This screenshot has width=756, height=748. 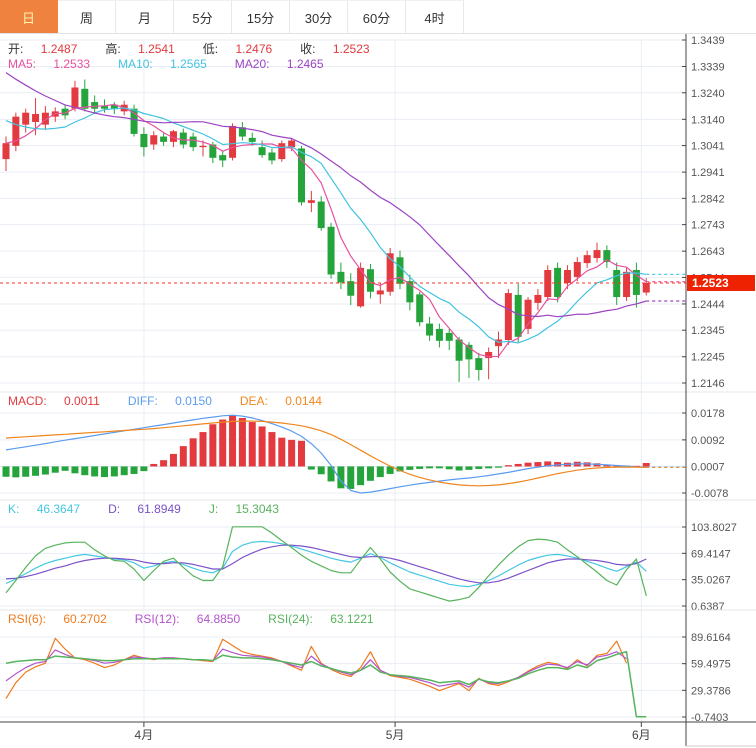 What do you see at coordinates (144, 509) in the screenshot?
I see `d-value: D: 61.8949` at bounding box center [144, 509].